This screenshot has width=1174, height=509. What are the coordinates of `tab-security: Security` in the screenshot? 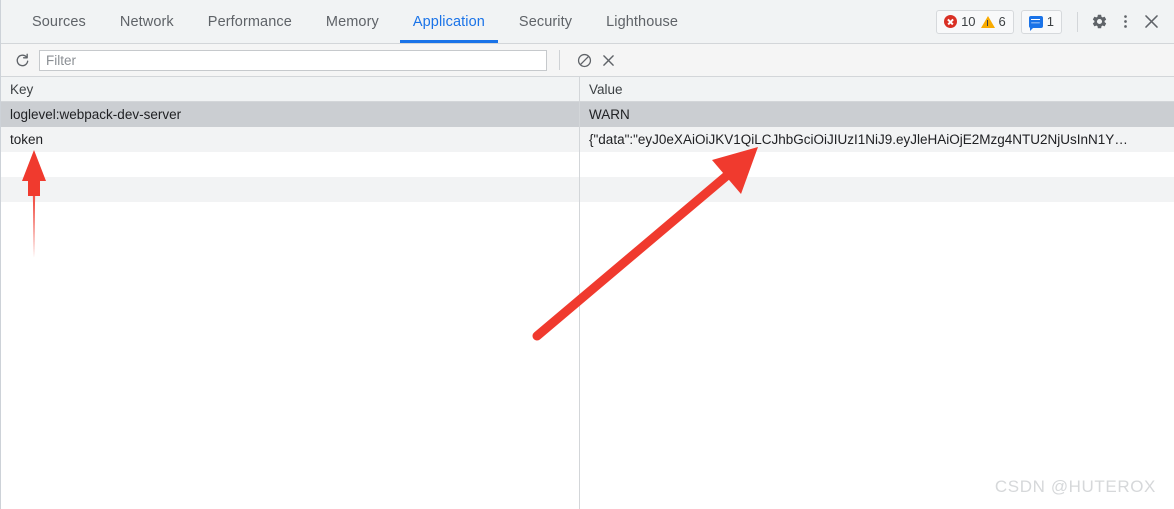 It's located at (545, 21).